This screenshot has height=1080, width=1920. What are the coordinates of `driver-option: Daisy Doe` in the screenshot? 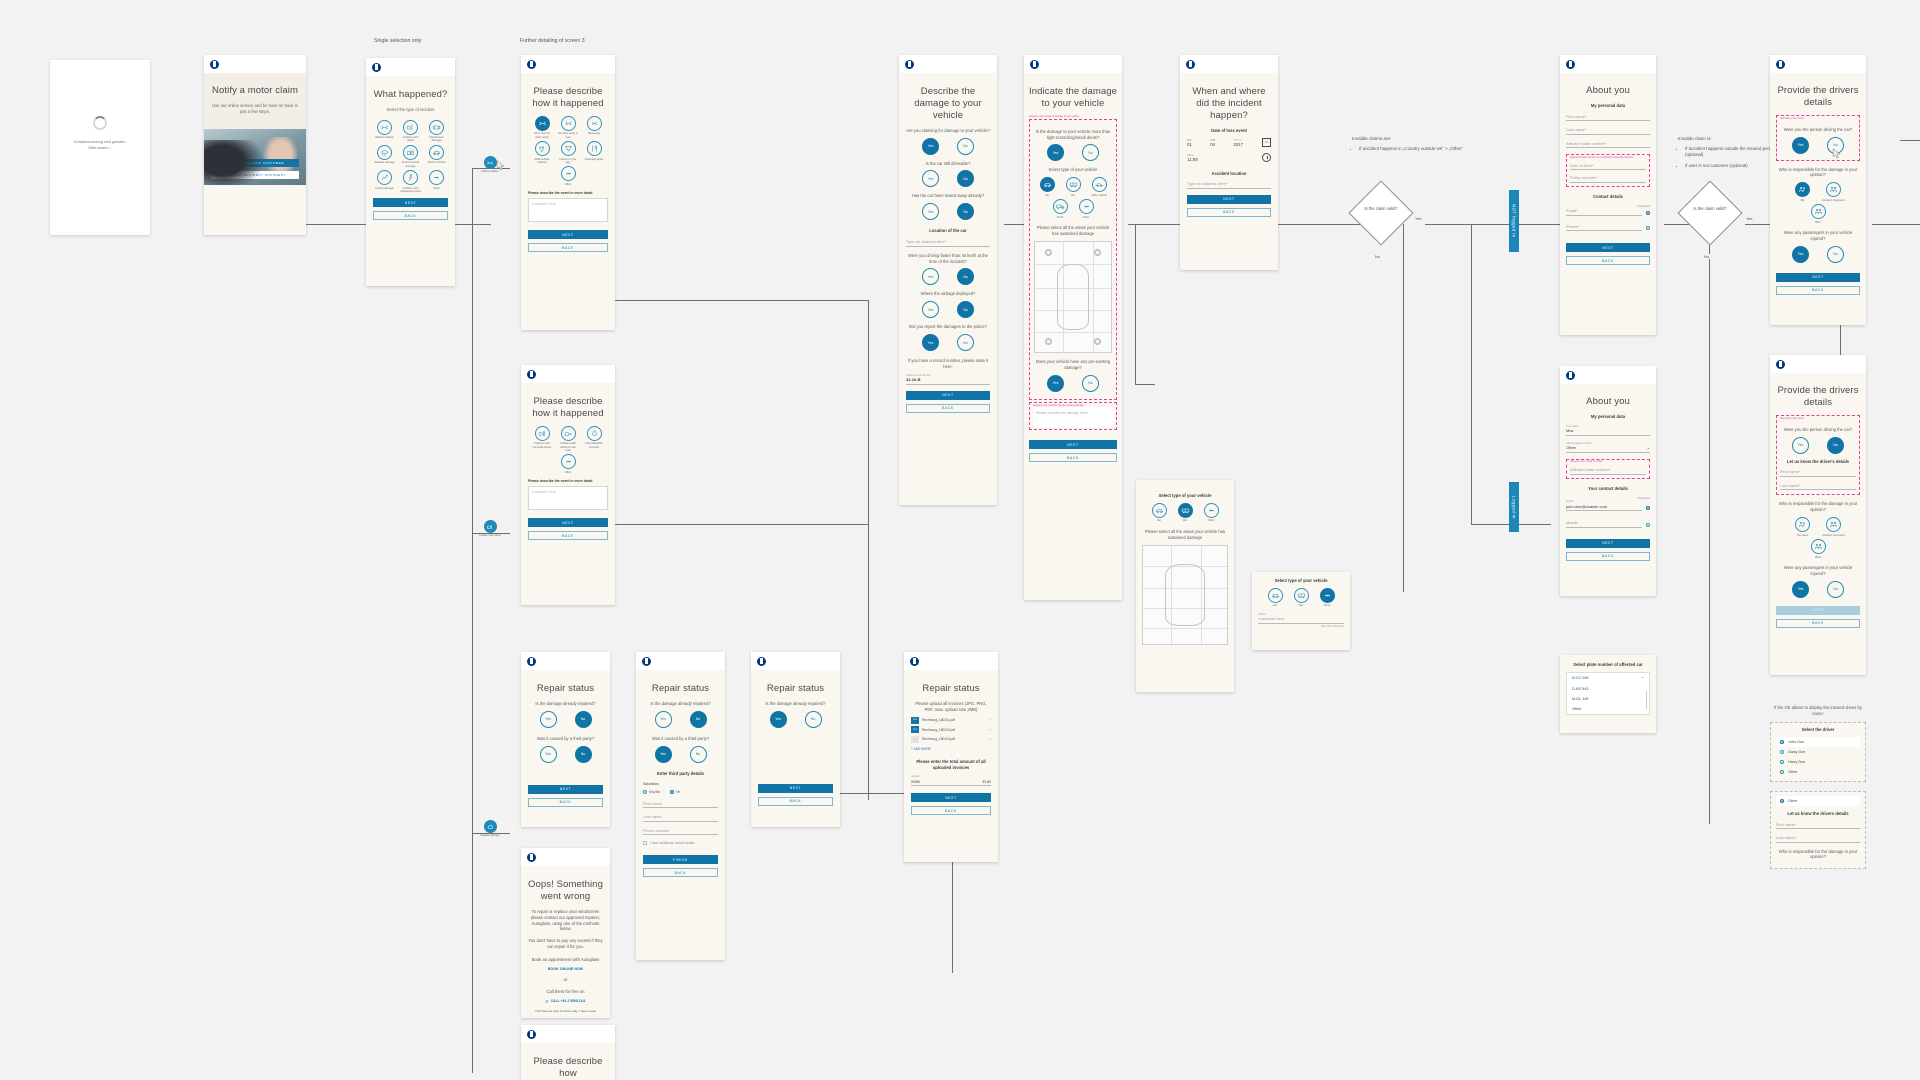 It's located at (1818, 752).